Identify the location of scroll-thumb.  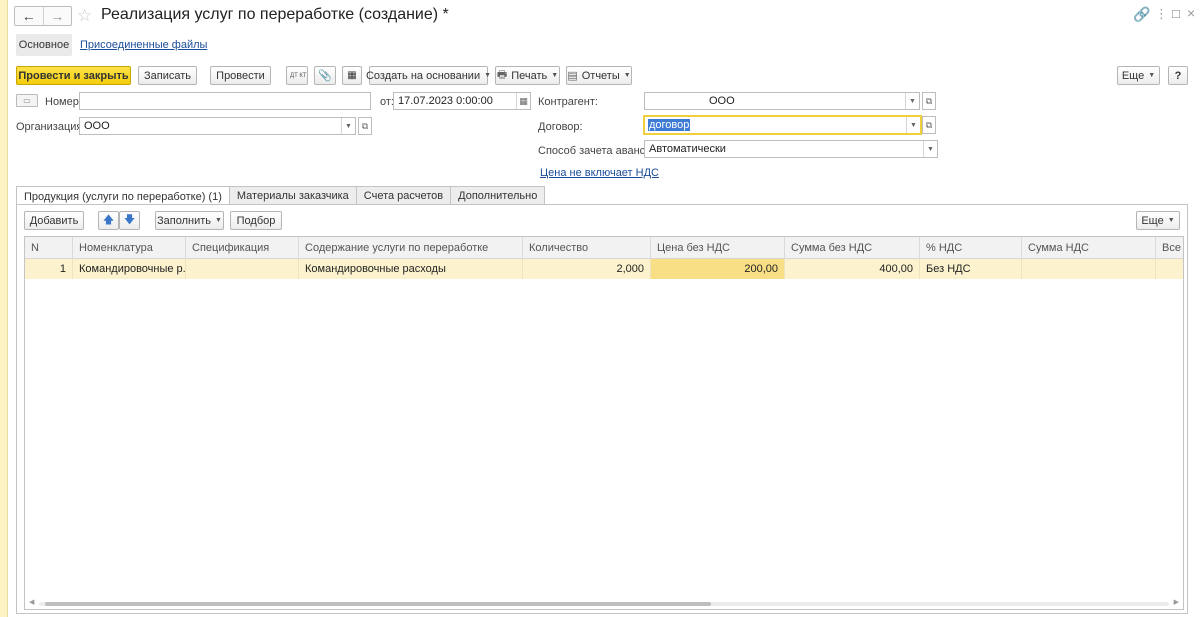
(378, 604).